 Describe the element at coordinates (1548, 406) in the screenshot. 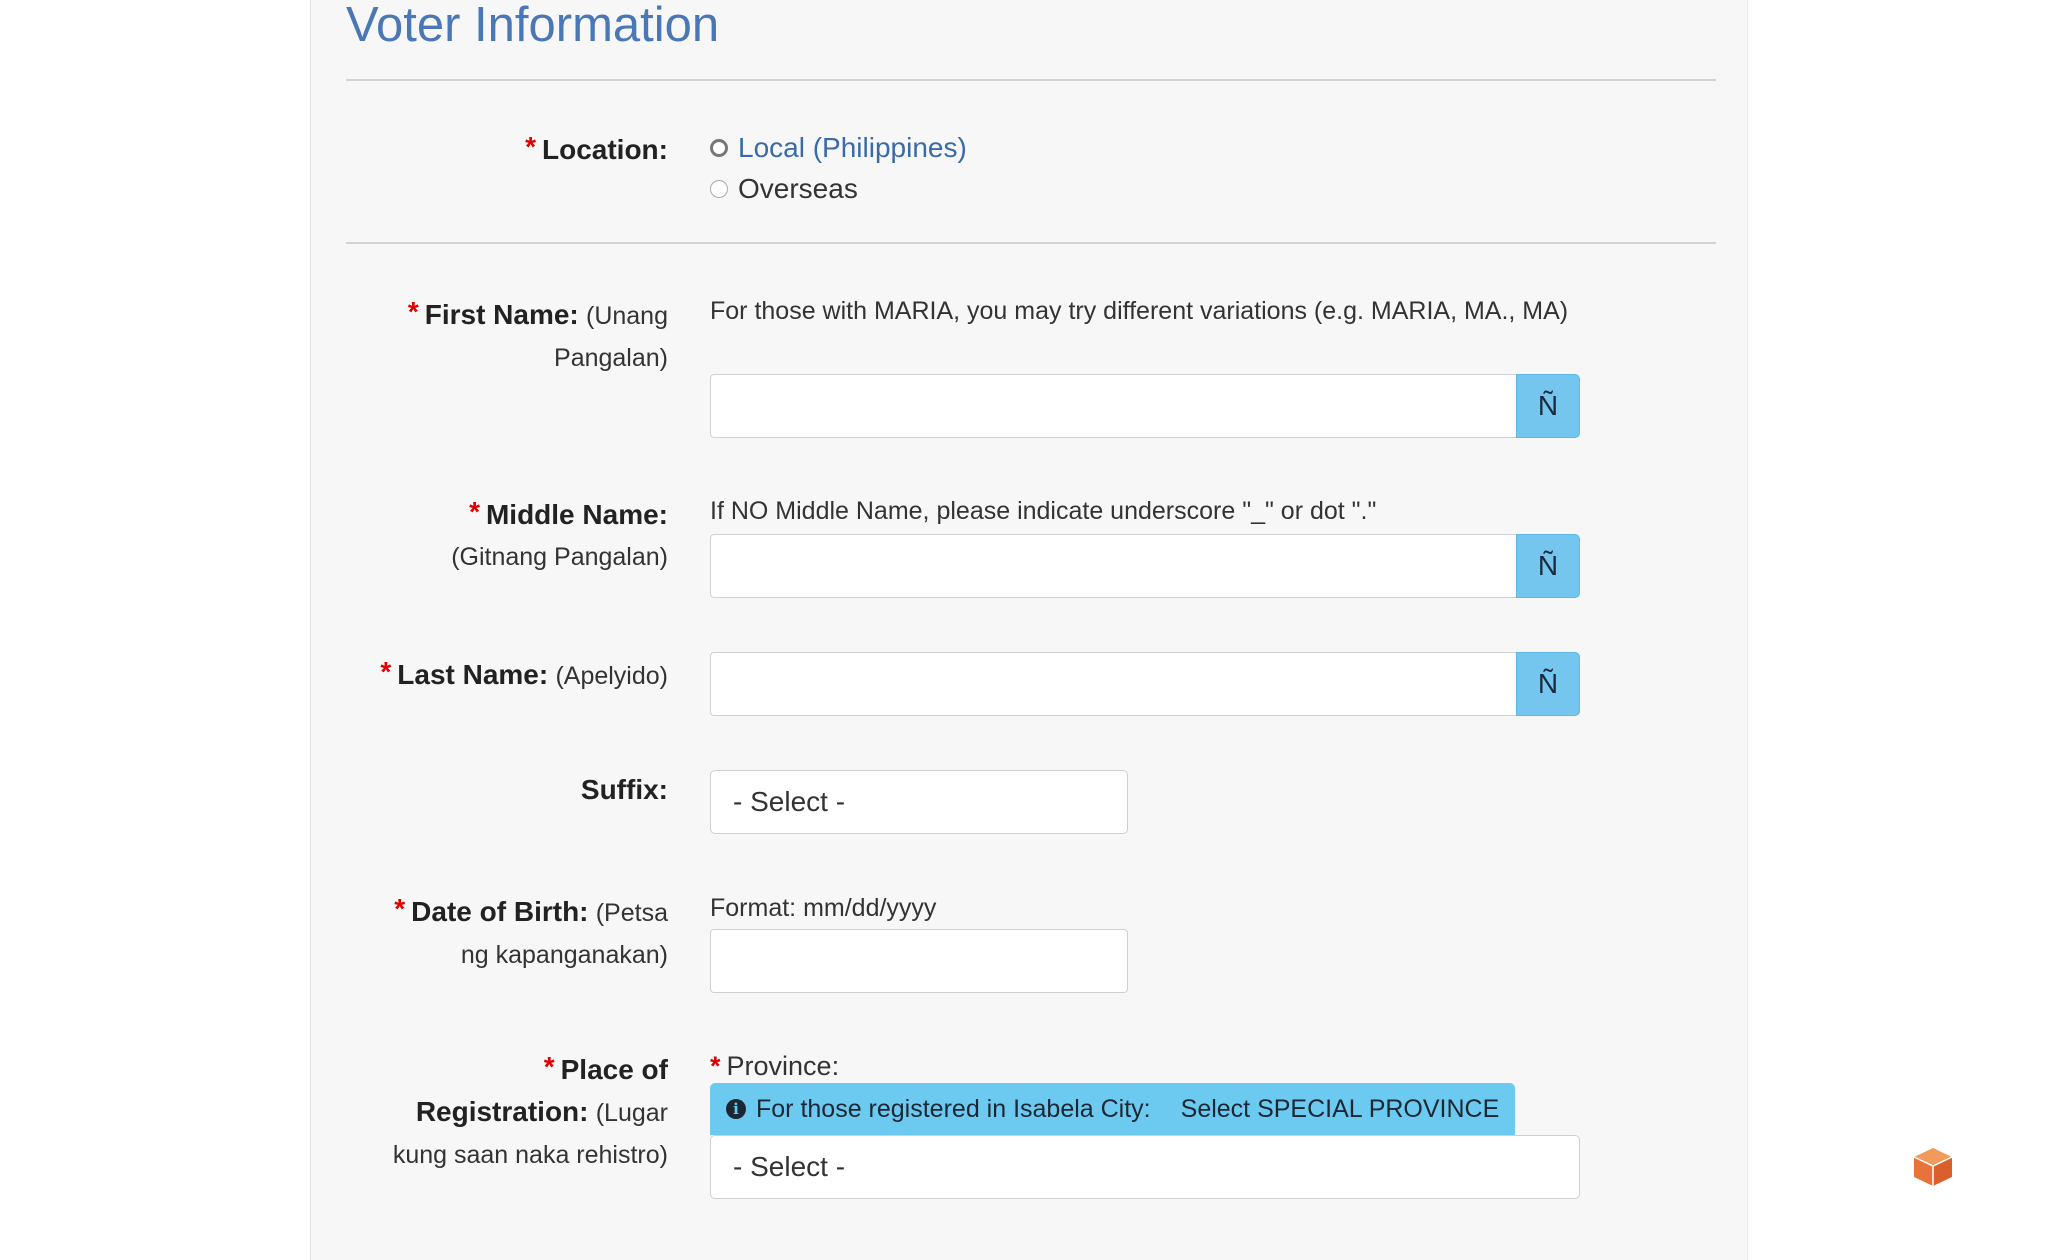

I see `first-name-enye-button: Ñ` at that location.